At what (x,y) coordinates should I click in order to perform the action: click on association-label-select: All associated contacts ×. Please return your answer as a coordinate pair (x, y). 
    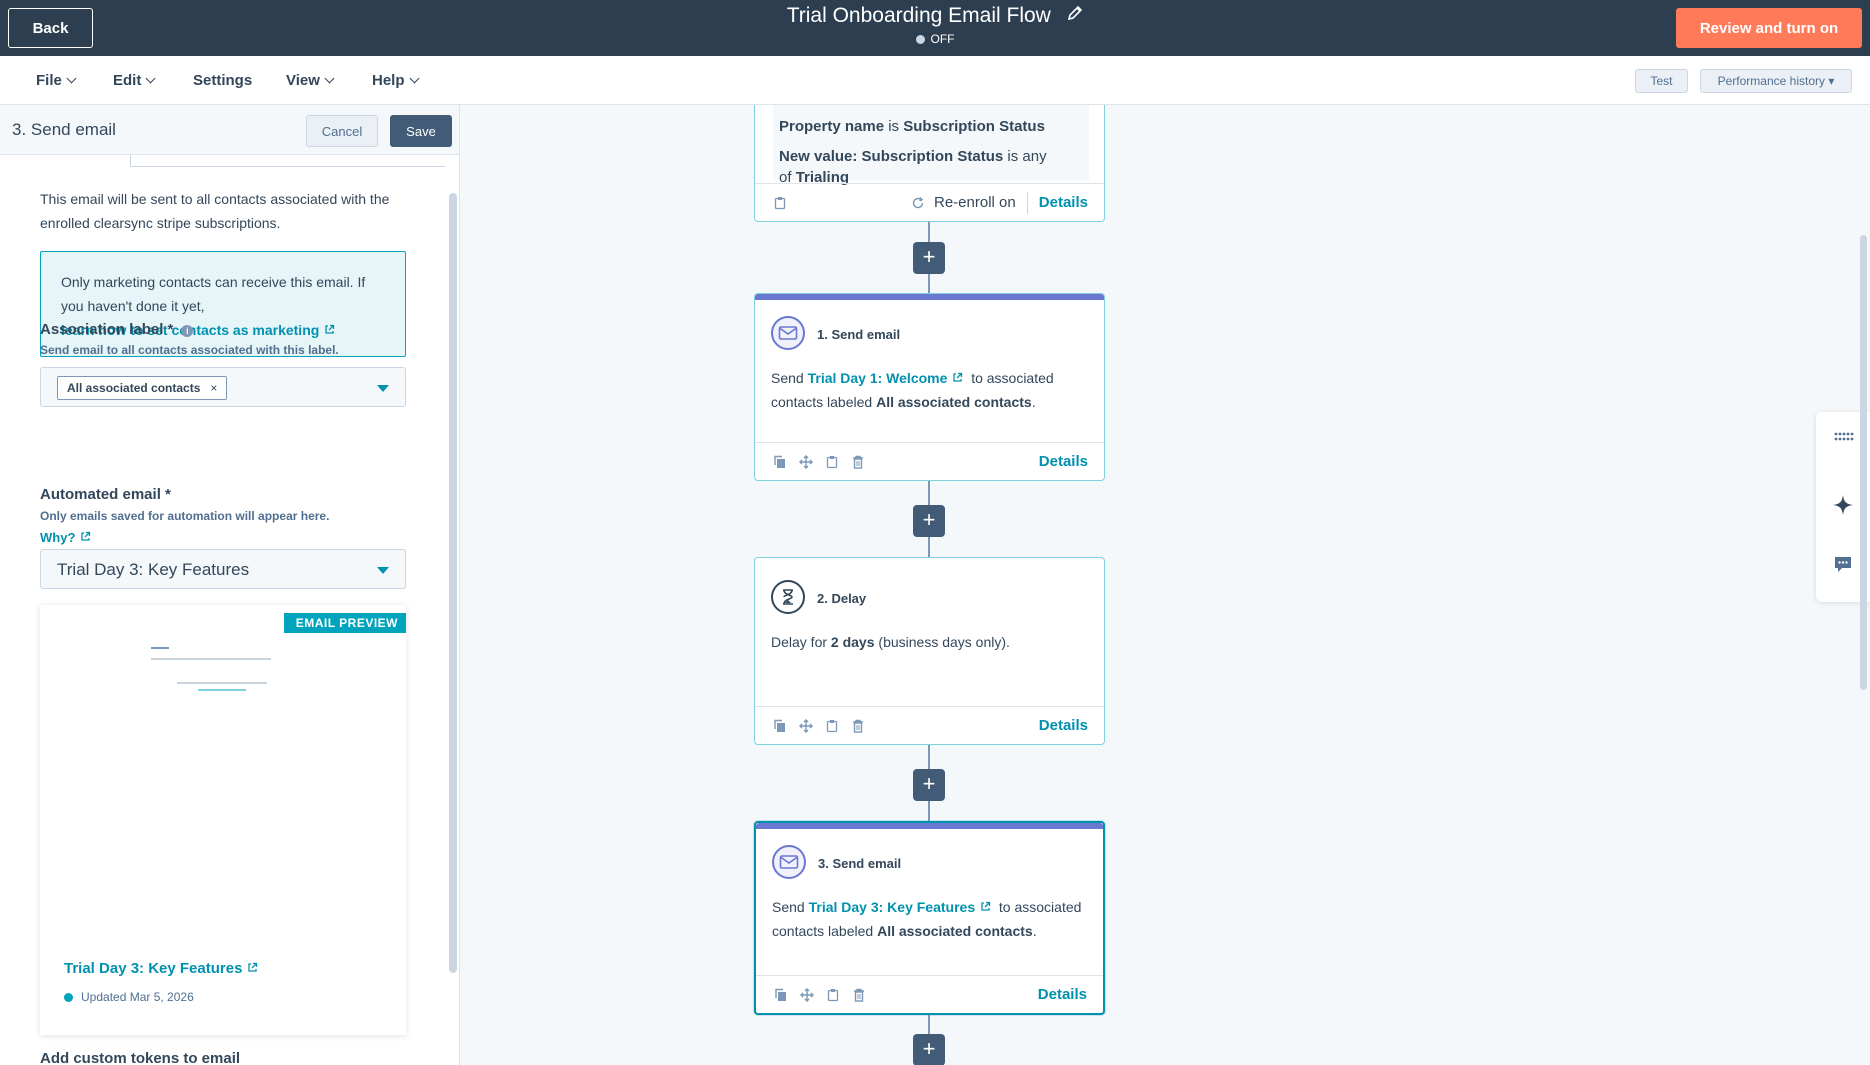
    Looking at the image, I should click on (223, 387).